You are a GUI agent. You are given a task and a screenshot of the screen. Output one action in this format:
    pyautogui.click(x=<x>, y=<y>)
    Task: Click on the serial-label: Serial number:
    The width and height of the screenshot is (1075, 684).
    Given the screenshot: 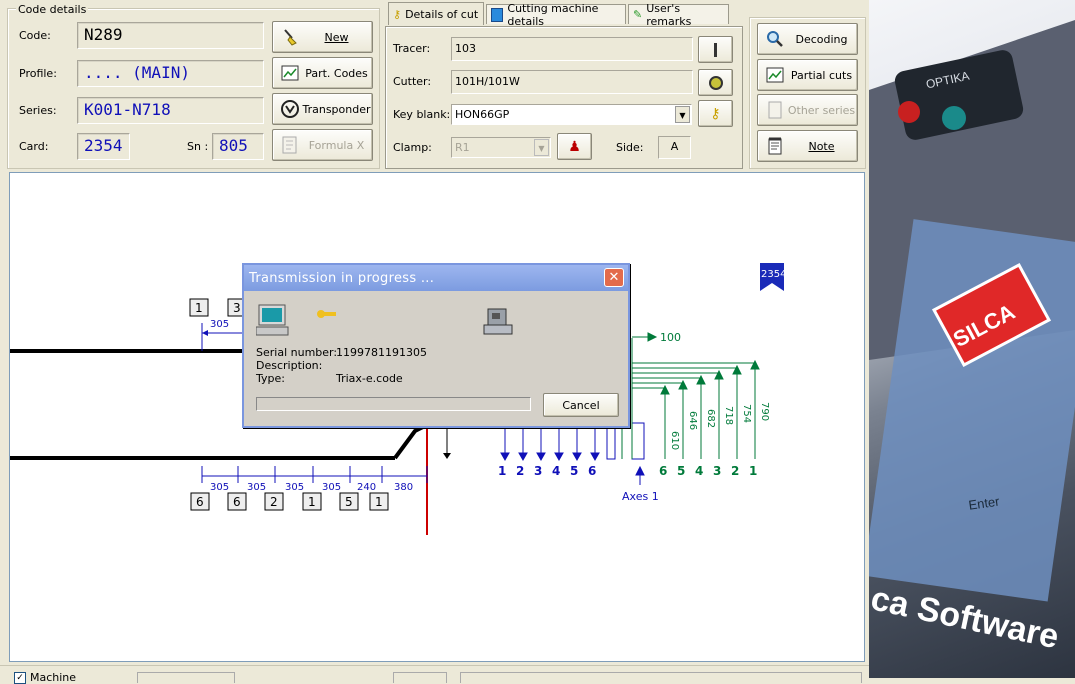 What is the action you would take?
    pyautogui.click(x=297, y=352)
    